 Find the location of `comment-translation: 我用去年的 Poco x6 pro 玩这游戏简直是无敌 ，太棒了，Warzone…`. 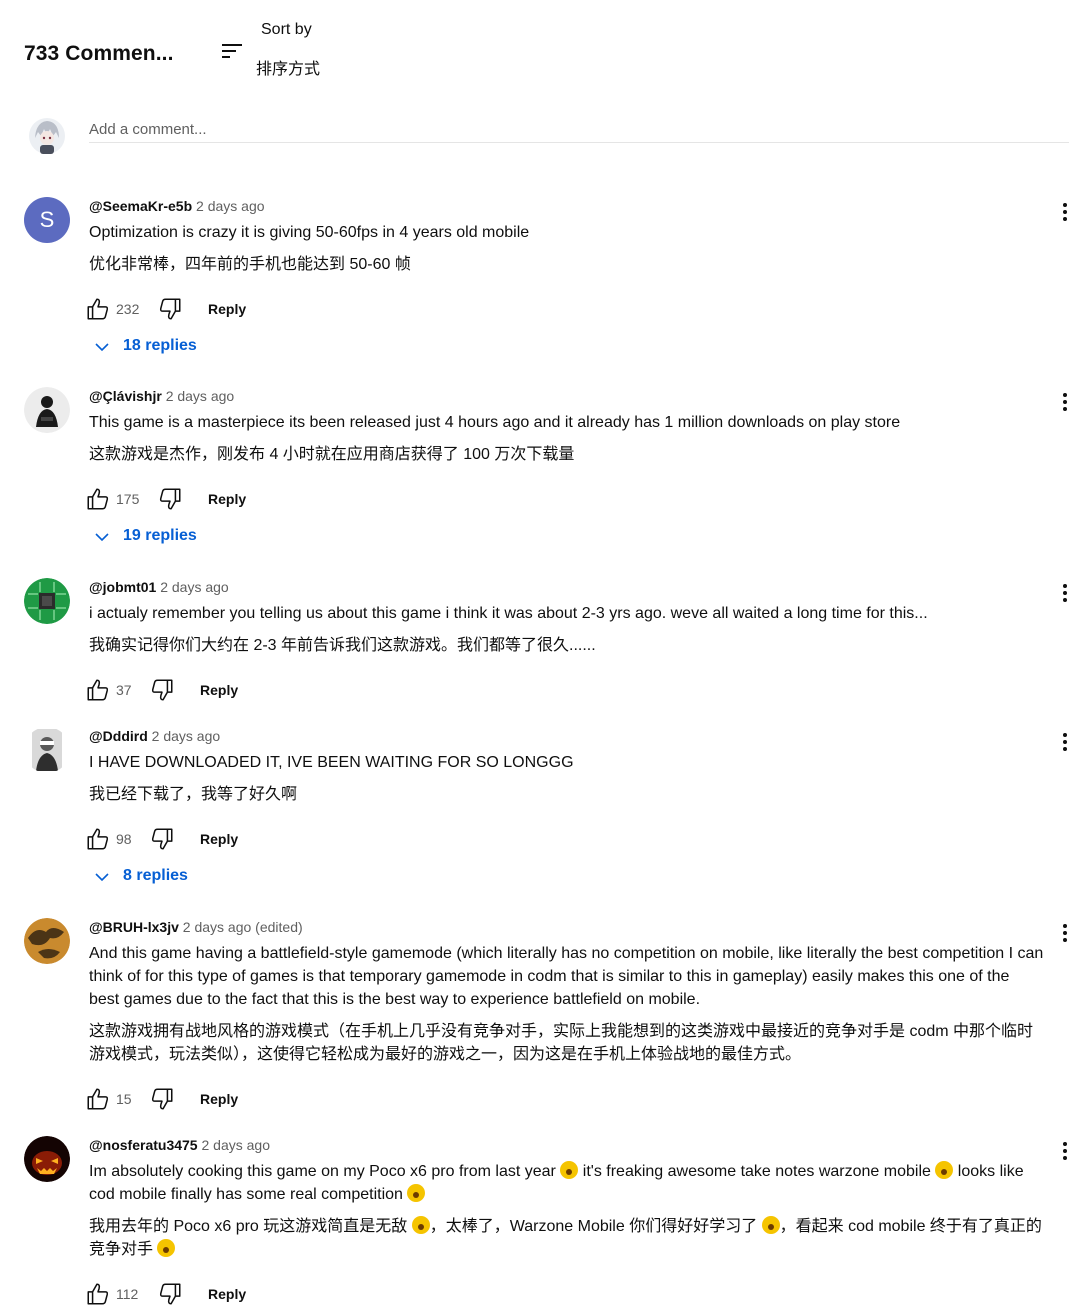

comment-translation: 我用去年的 Poco x6 pro 玩这游戏简直是无敌 ，太棒了，Warzone… is located at coordinates (565, 1237).